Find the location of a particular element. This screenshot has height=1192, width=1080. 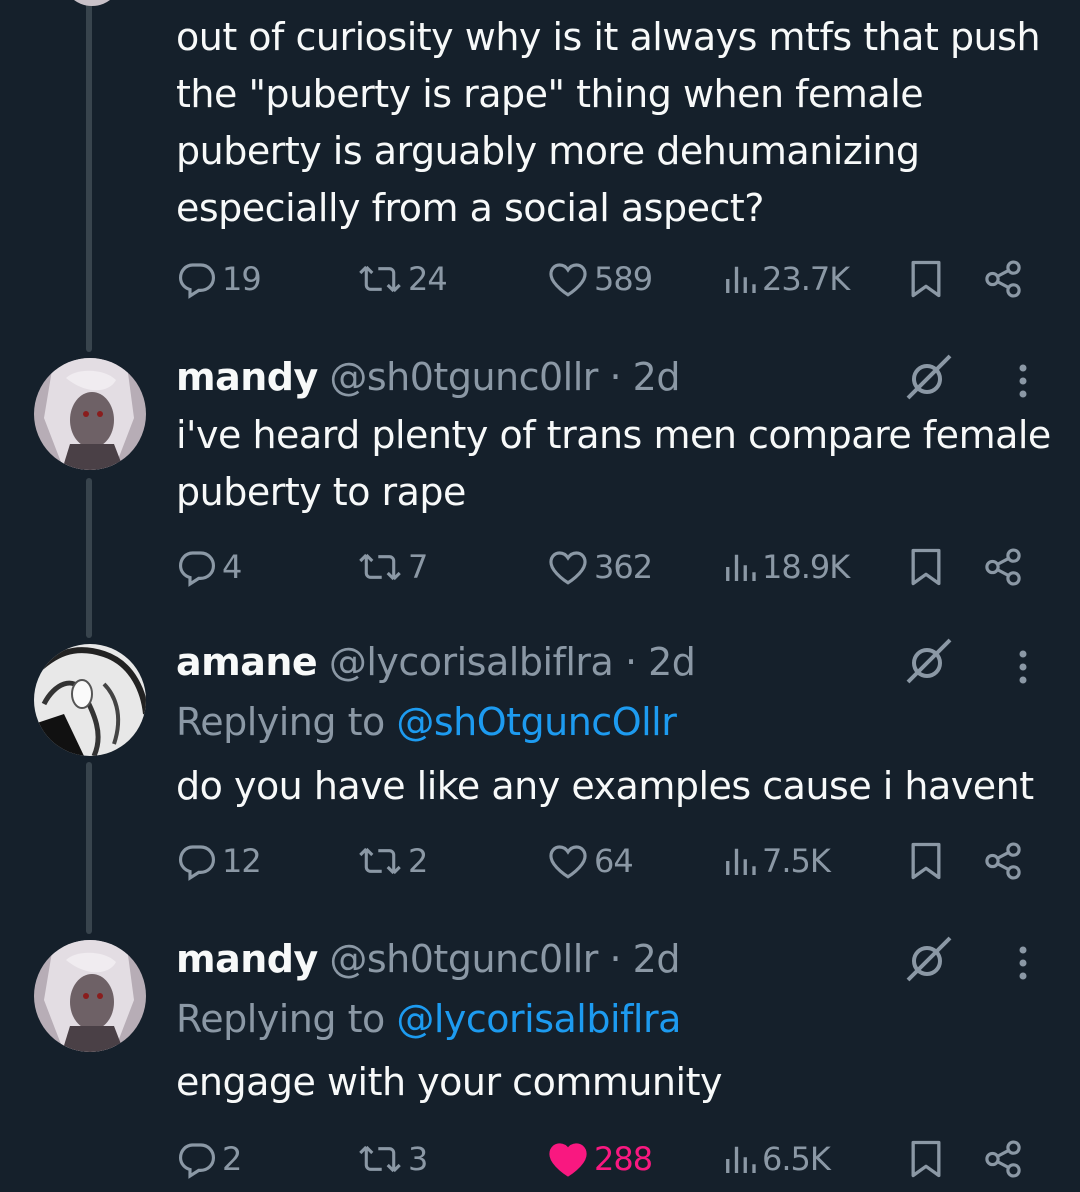

like-button: 362 is located at coordinates (599, 567).